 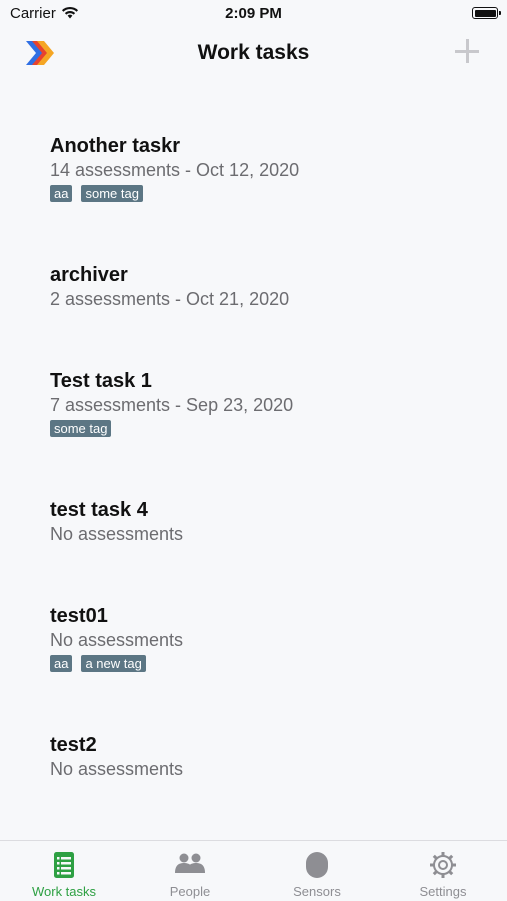 What do you see at coordinates (317, 891) in the screenshot?
I see `tab-label: Sensors` at bounding box center [317, 891].